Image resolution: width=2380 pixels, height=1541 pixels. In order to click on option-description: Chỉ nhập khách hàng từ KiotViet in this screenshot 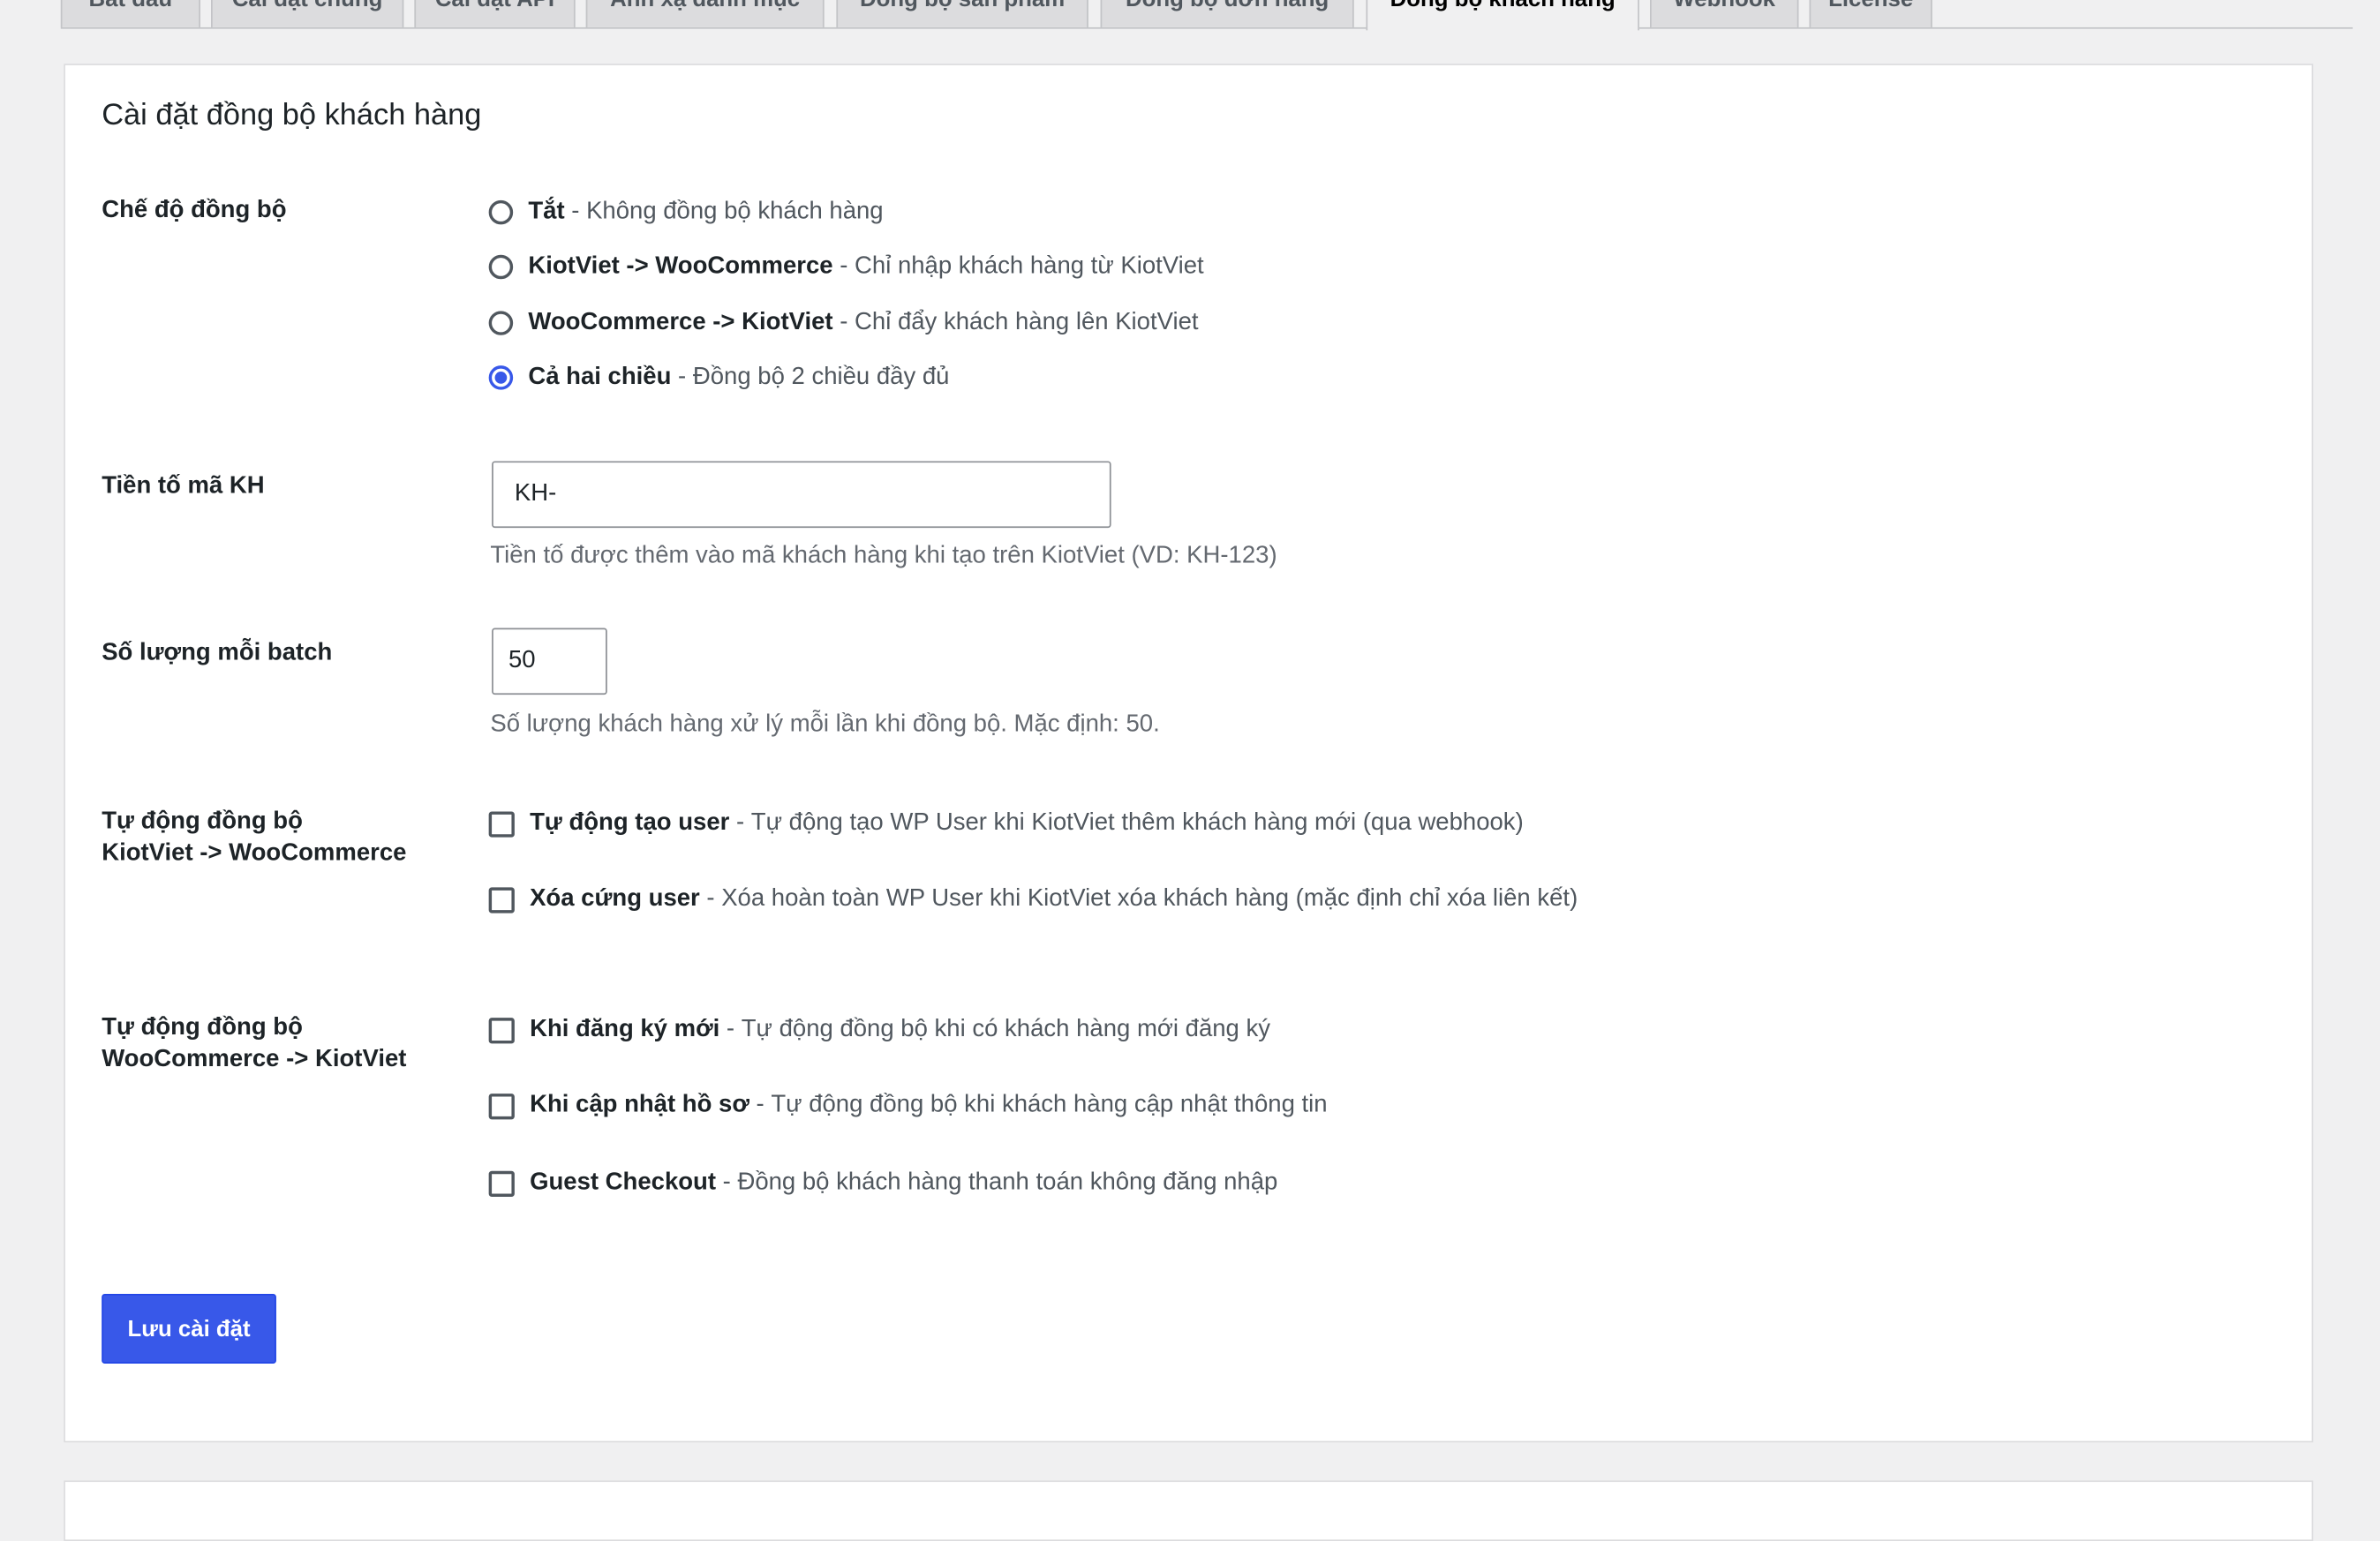, I will do `click(1029, 266)`.